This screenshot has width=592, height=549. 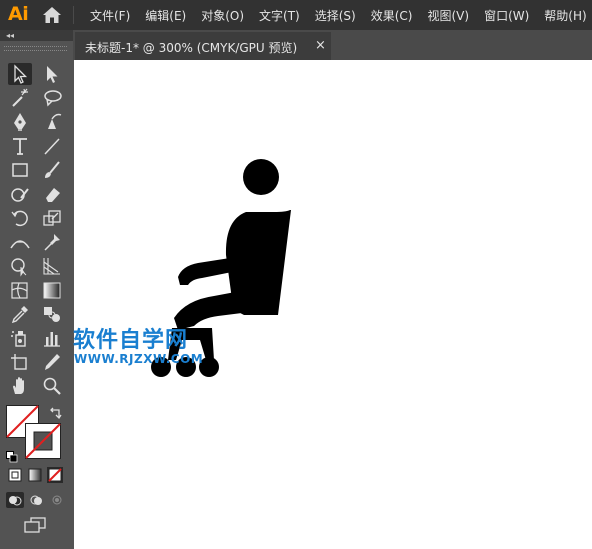 I want to click on blend-icon, so click(x=52, y=314).